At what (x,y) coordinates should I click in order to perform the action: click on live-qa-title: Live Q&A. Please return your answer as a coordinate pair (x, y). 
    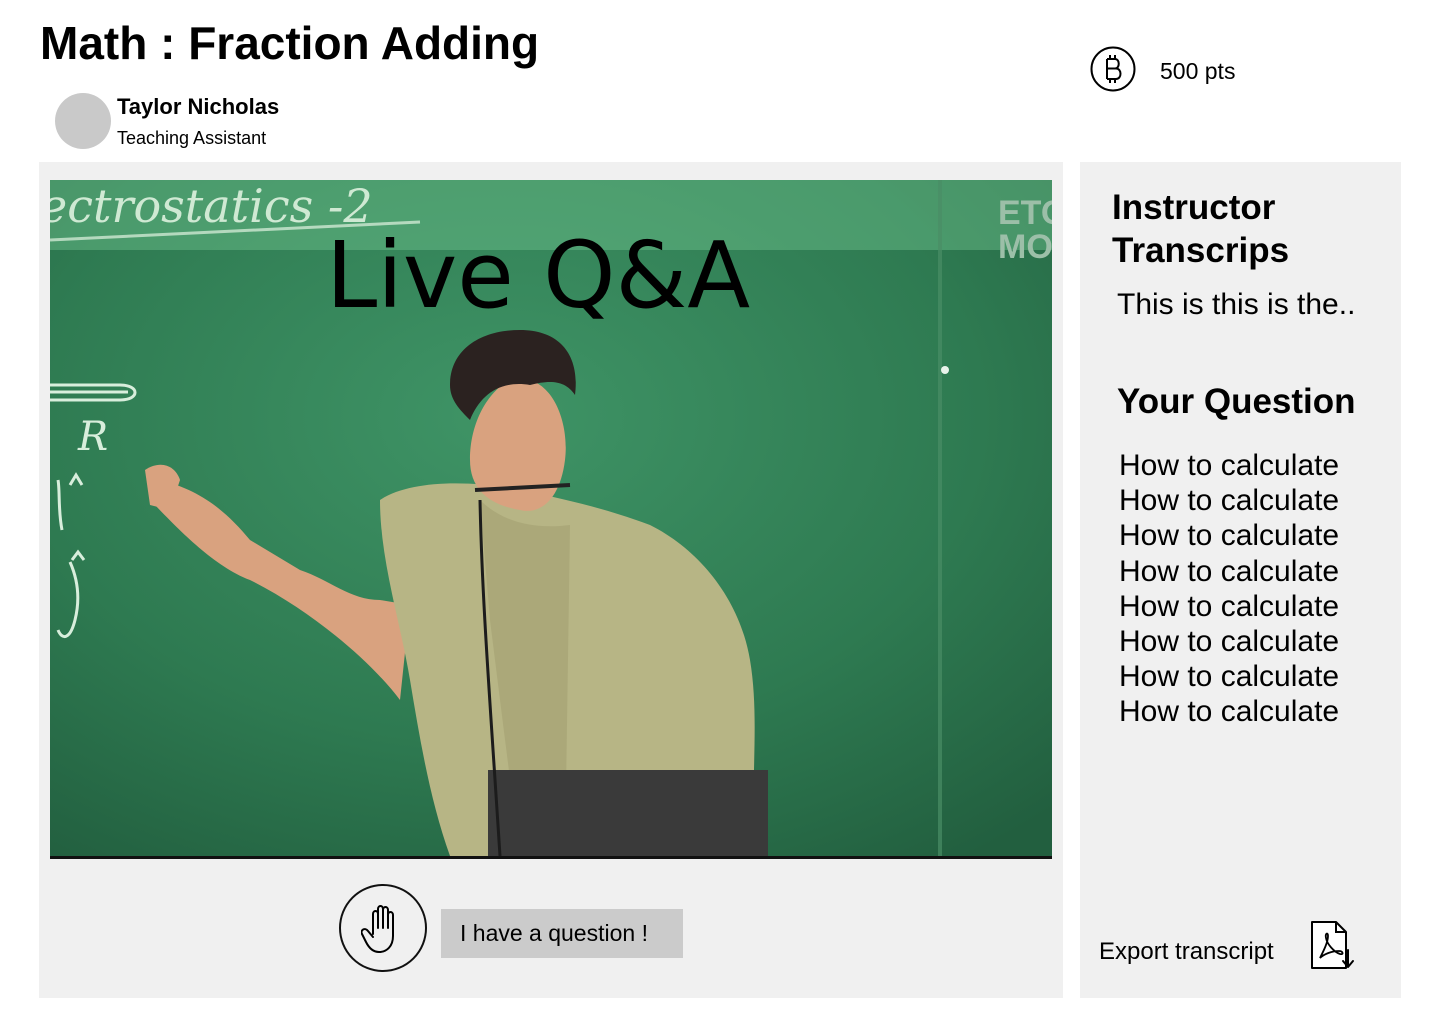
    Looking at the image, I should click on (538, 275).